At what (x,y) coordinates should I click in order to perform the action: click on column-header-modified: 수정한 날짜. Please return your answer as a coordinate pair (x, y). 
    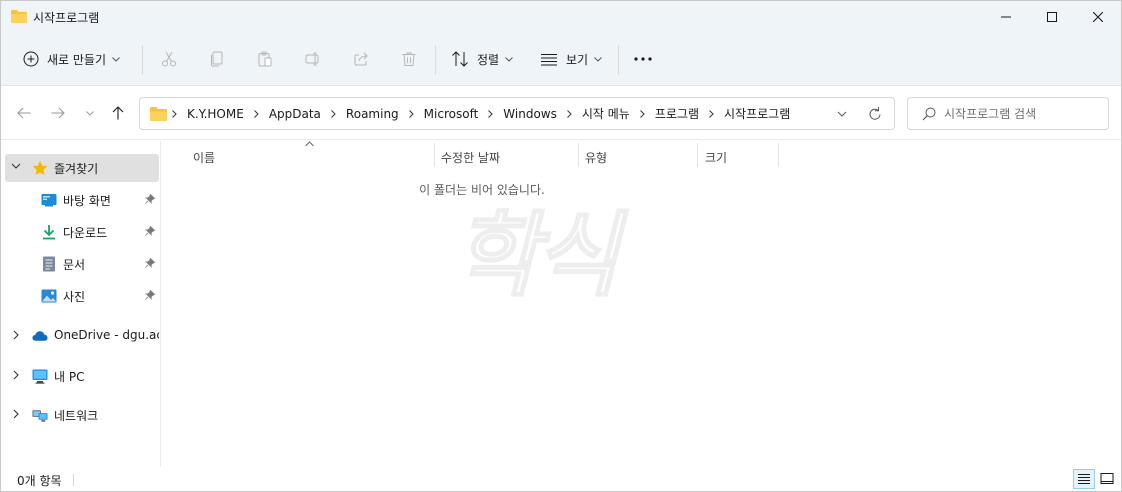
    Looking at the image, I should click on (470, 157).